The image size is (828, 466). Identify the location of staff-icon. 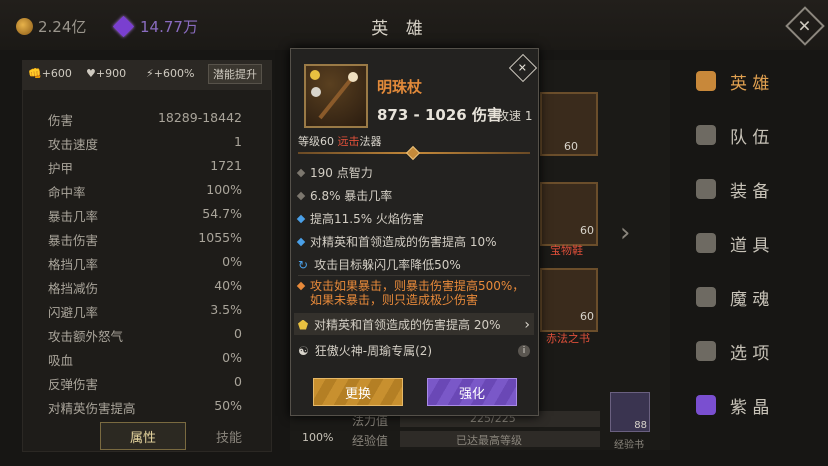
(334, 95).